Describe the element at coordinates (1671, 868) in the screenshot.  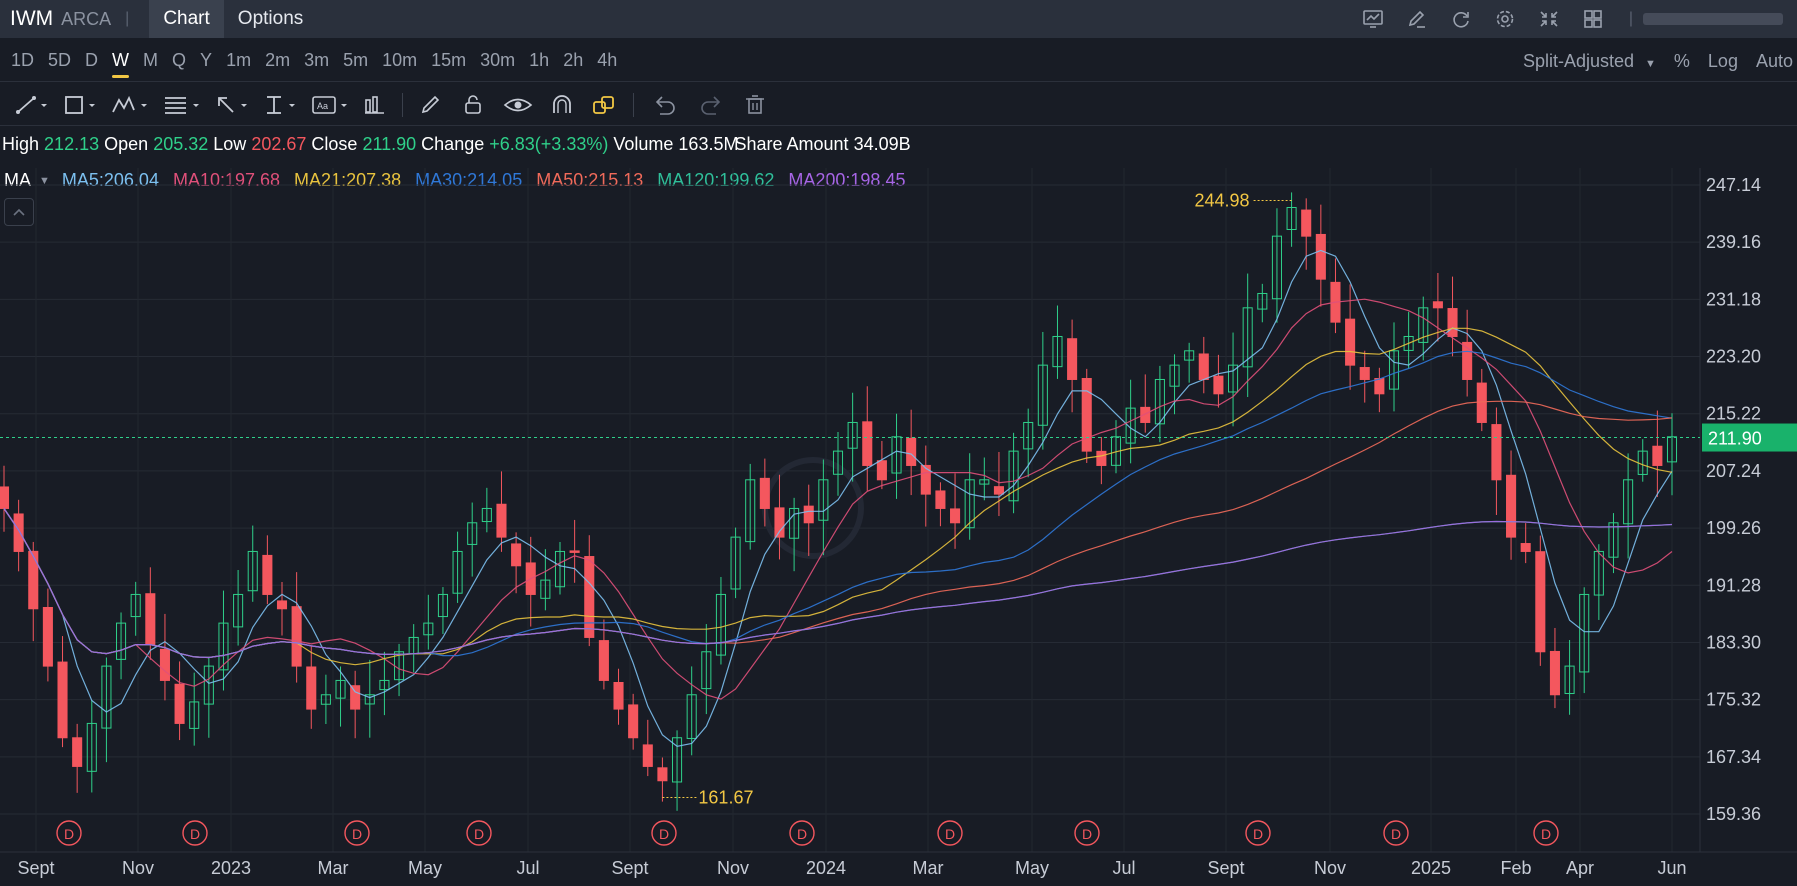
I see `x-tick-label: Jun` at that location.